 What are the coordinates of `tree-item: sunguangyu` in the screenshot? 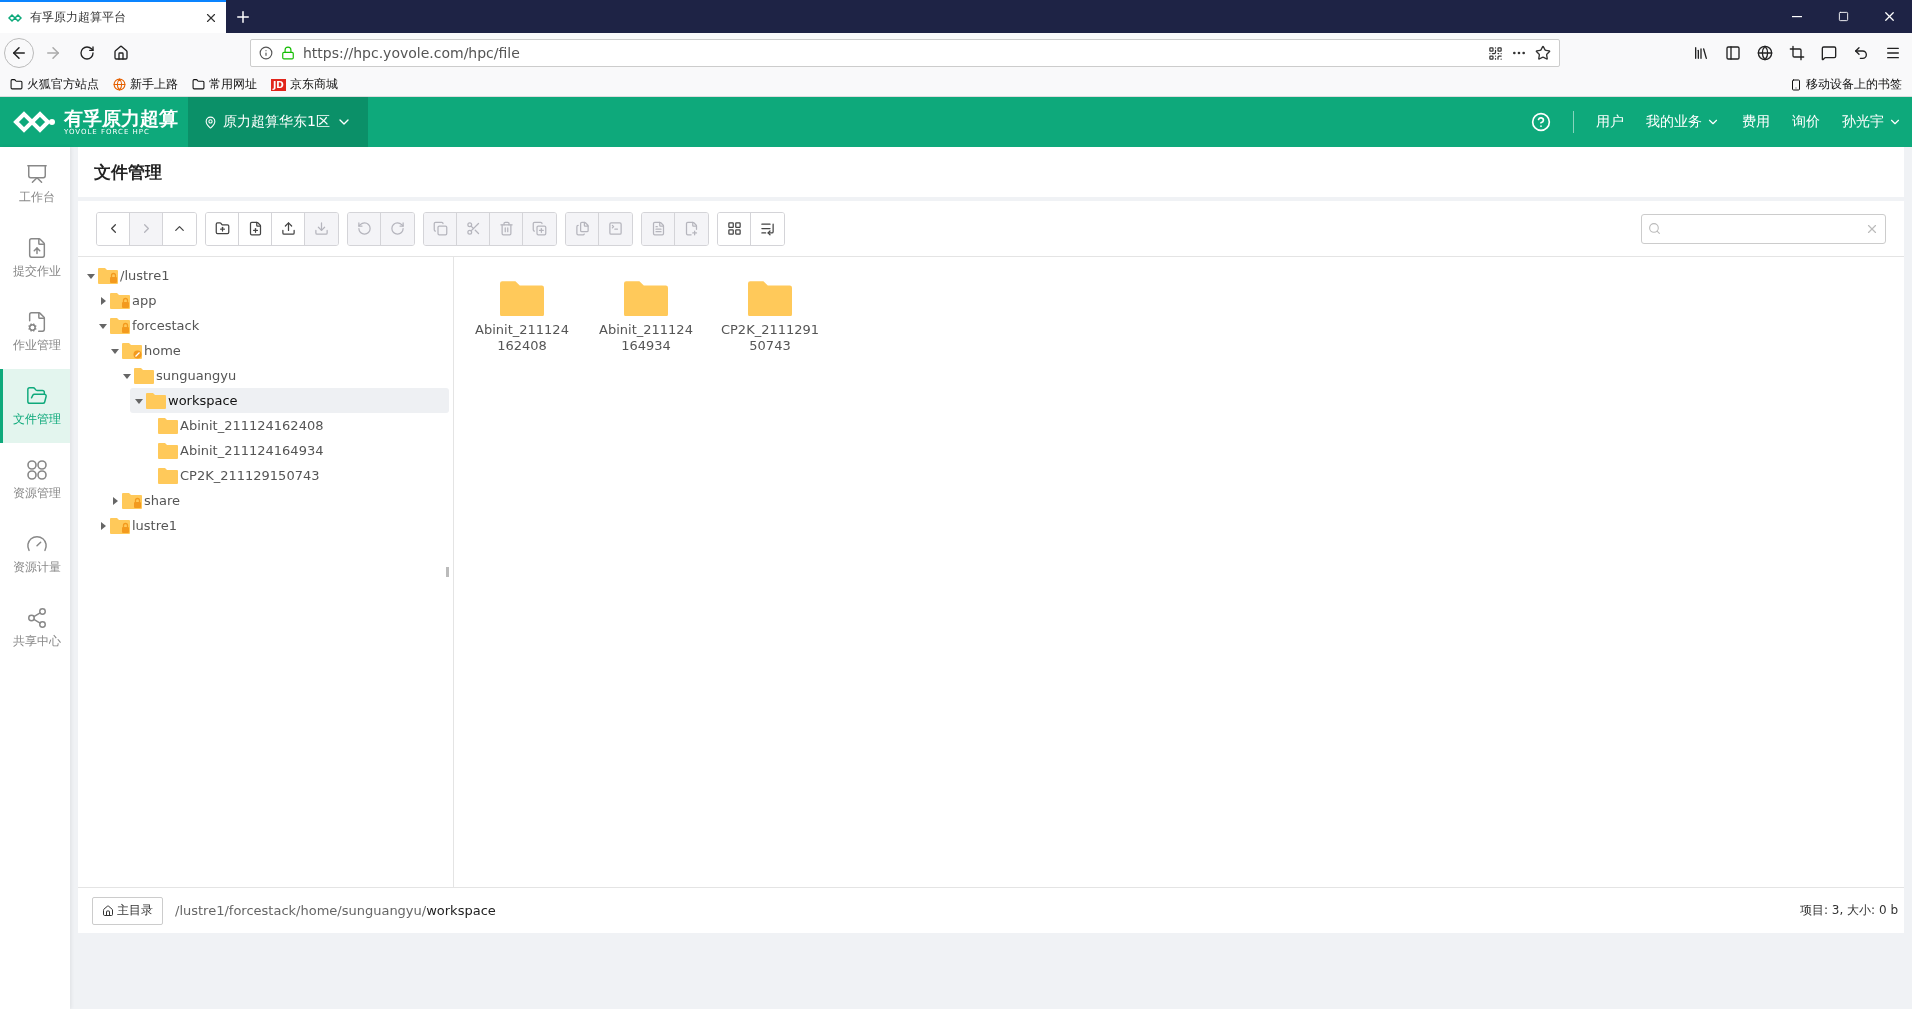 It's located at (283, 375).